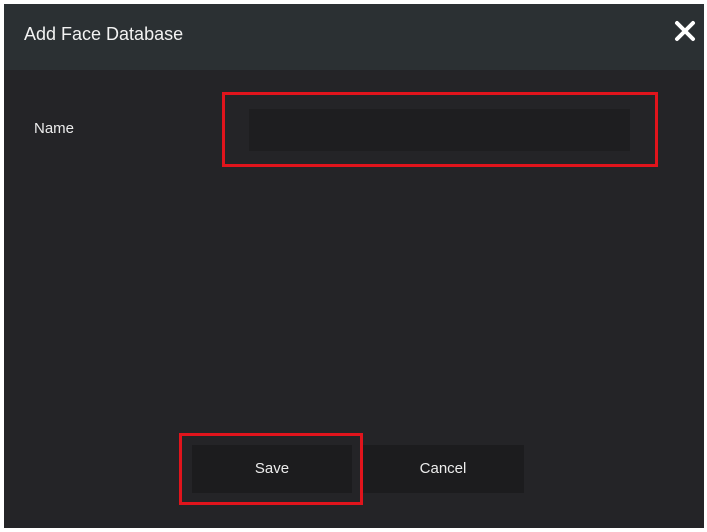  What do you see at coordinates (443, 469) in the screenshot?
I see `cancel-button: Cancel` at bounding box center [443, 469].